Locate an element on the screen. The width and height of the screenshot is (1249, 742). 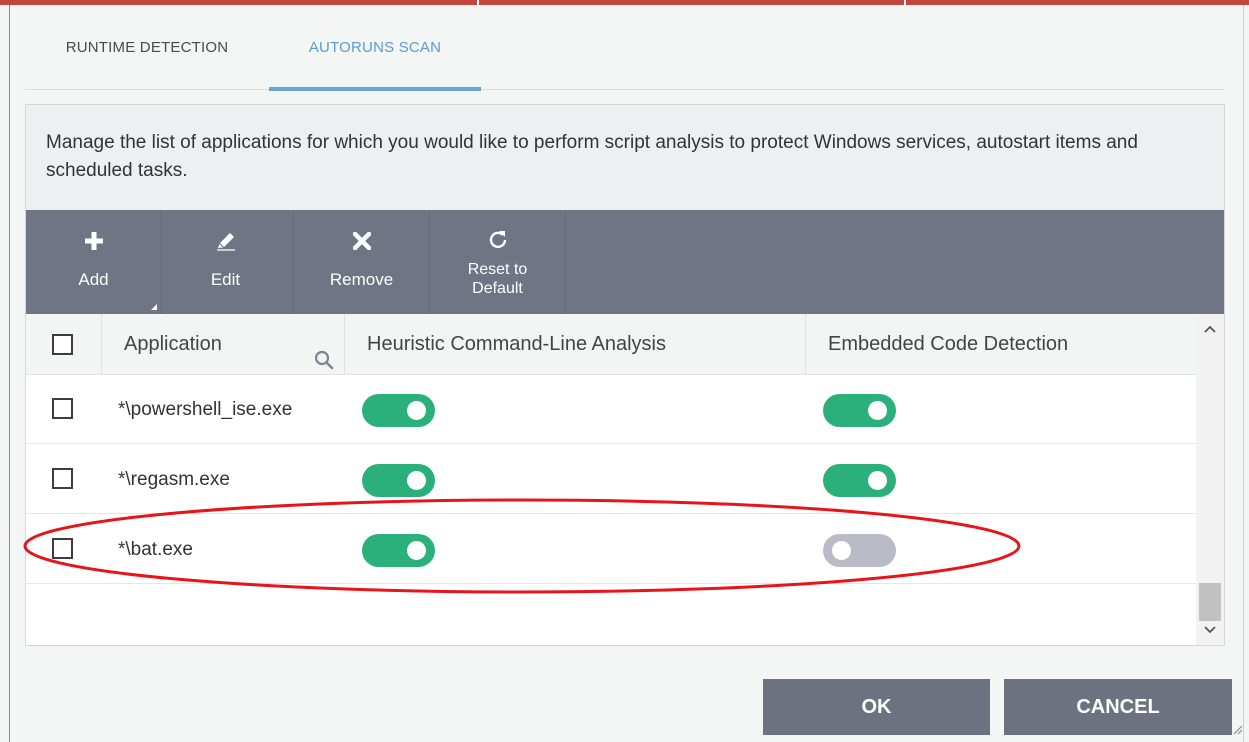
tab-autoruns-scan: AUTORUNS SCAN is located at coordinates (375, 55).